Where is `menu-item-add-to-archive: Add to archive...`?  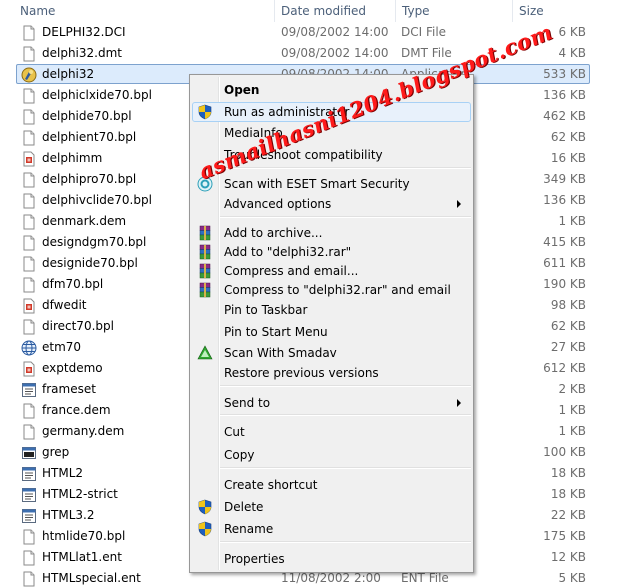 menu-item-add-to-archive: Add to archive... is located at coordinates (331, 233).